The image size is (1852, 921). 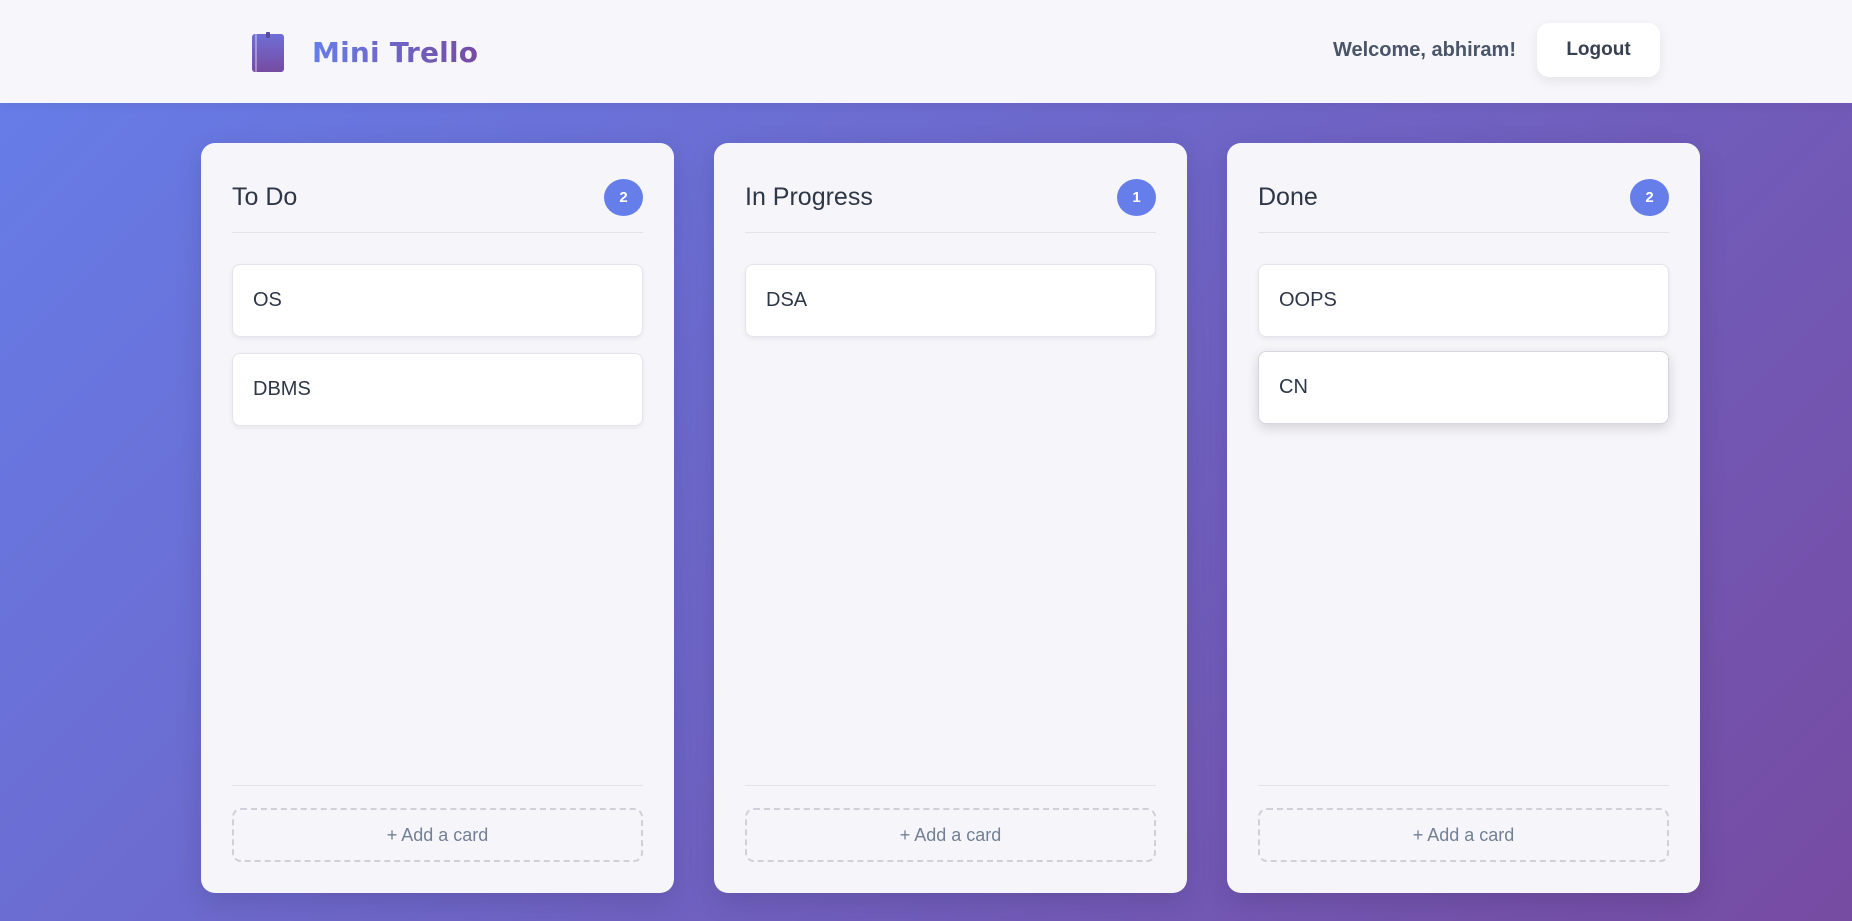 I want to click on card-list: DSA, so click(x=950, y=308).